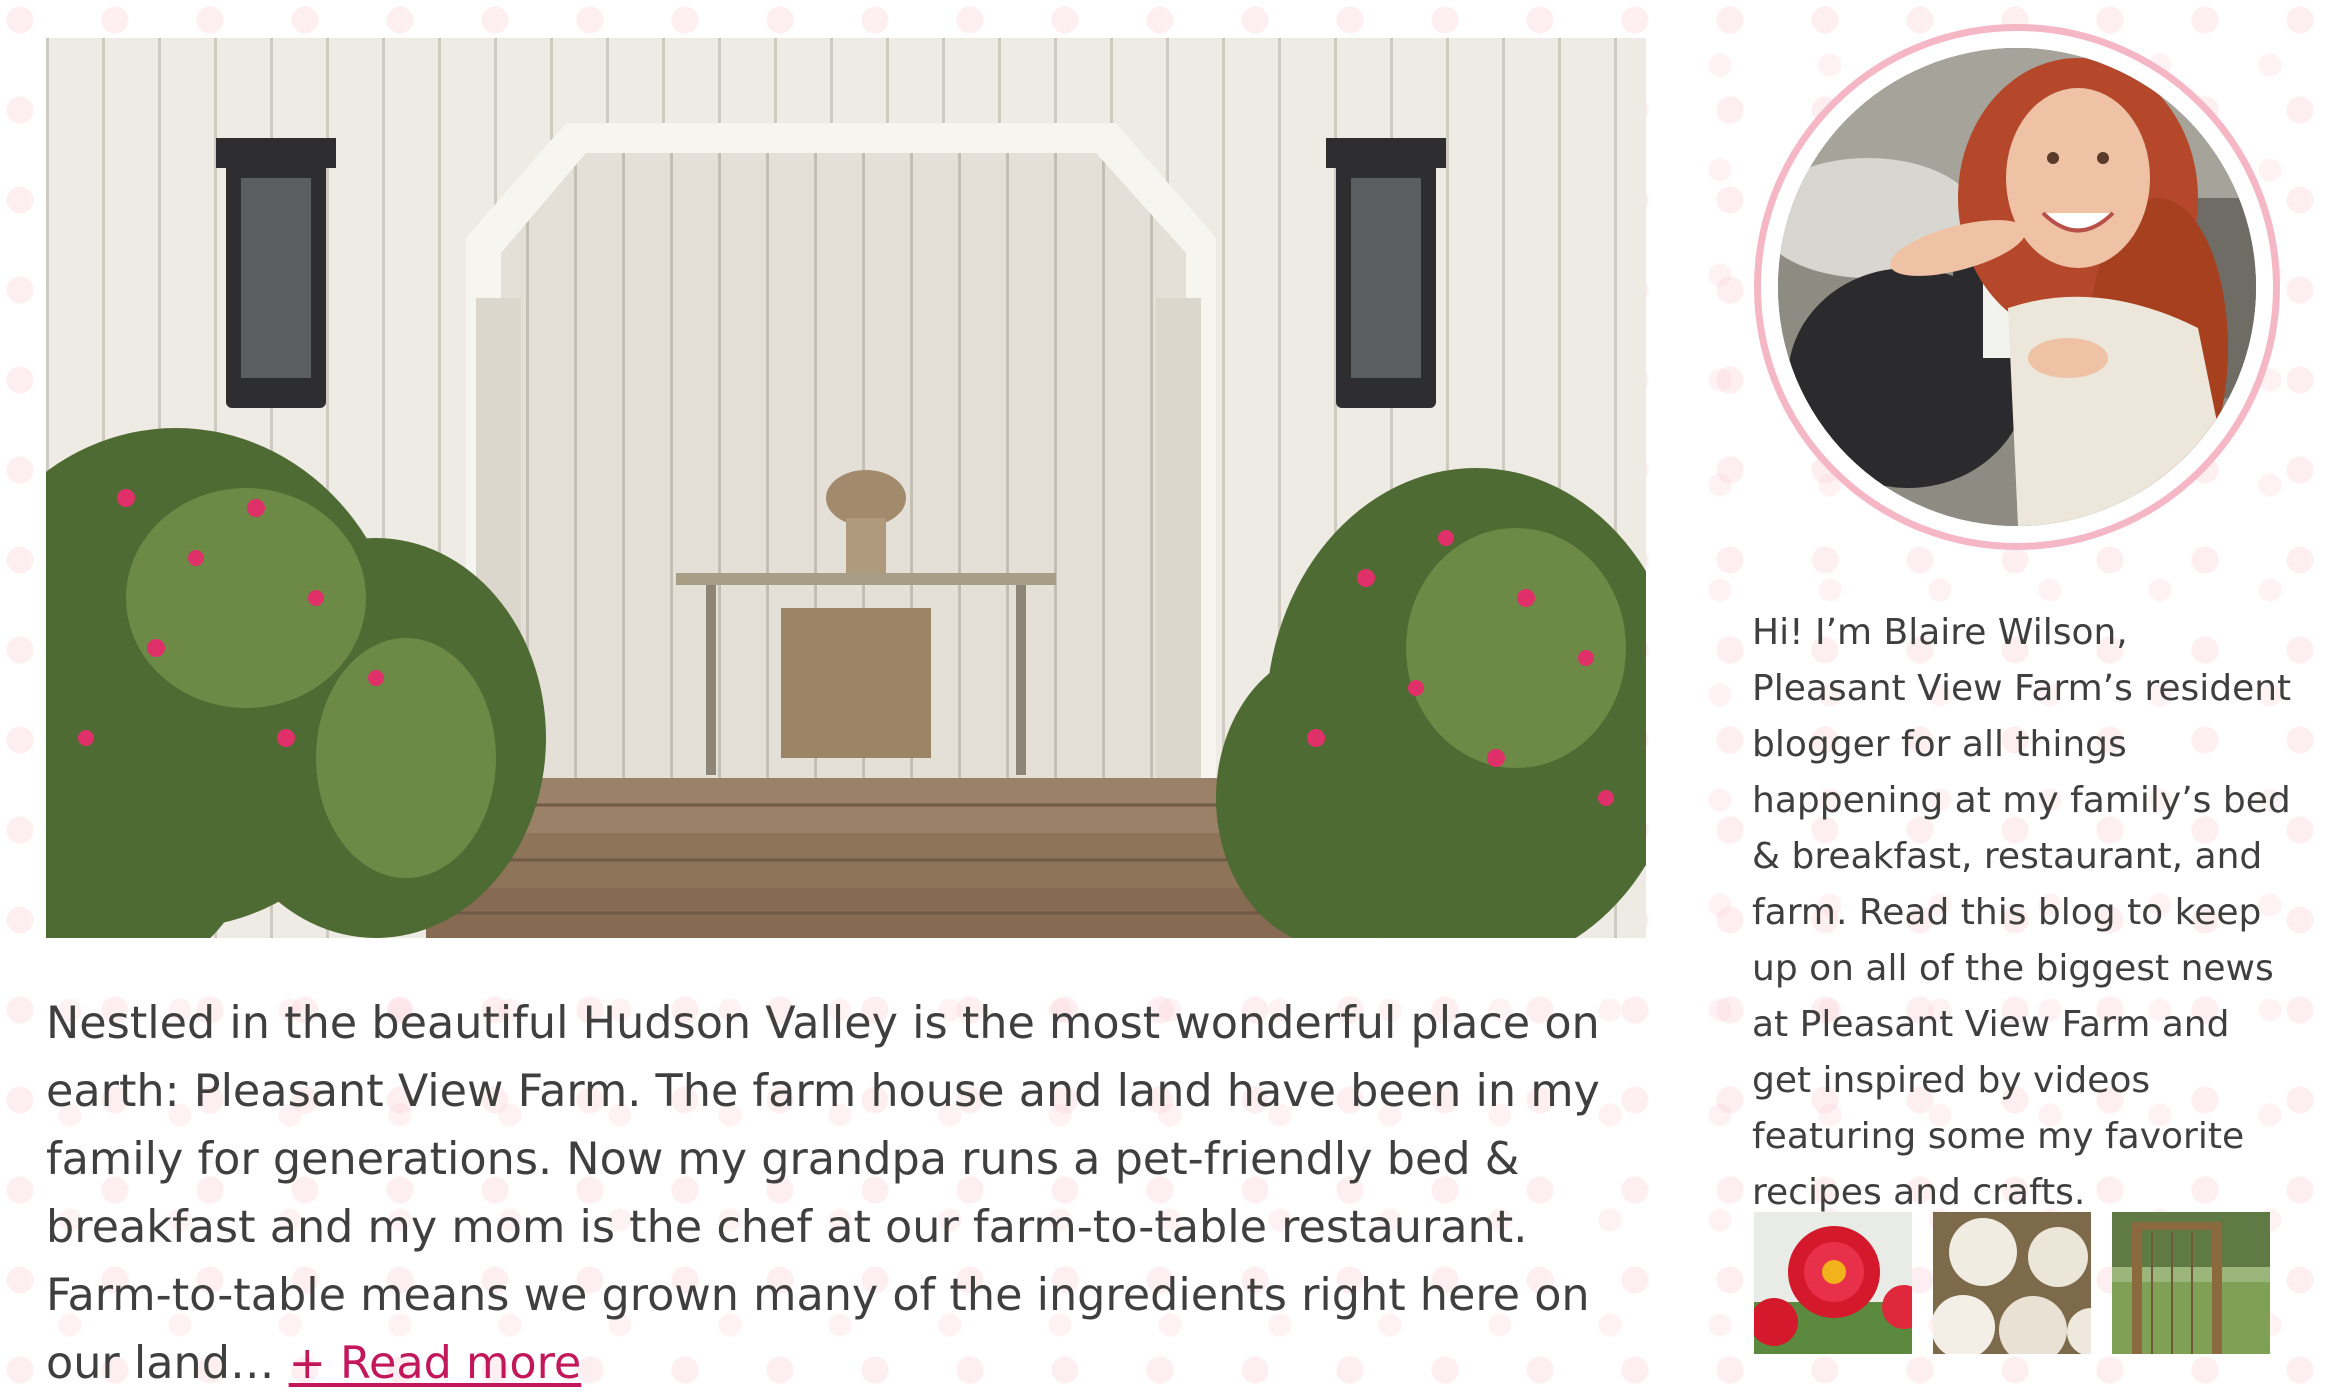 The height and width of the screenshot is (1398, 2334). I want to click on red-zinnias-image, so click(1833, 1283).